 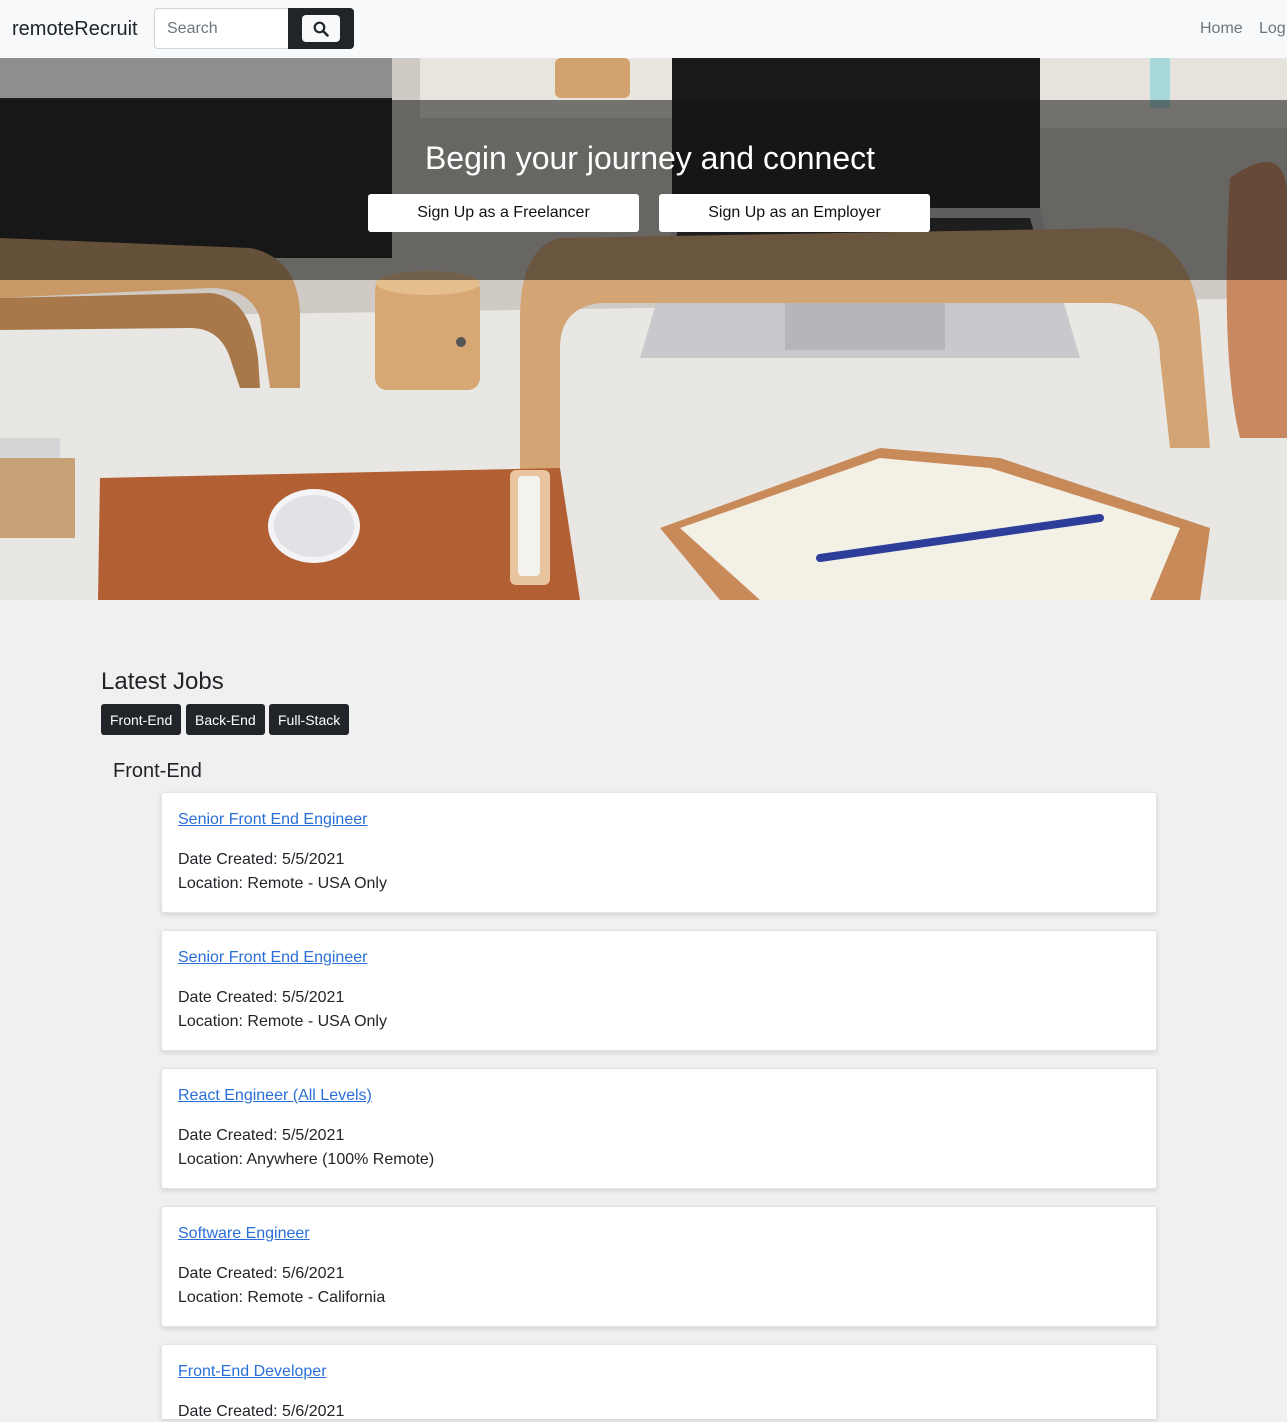 I want to click on job-title-link: Front-End Developer, so click(x=252, y=1372).